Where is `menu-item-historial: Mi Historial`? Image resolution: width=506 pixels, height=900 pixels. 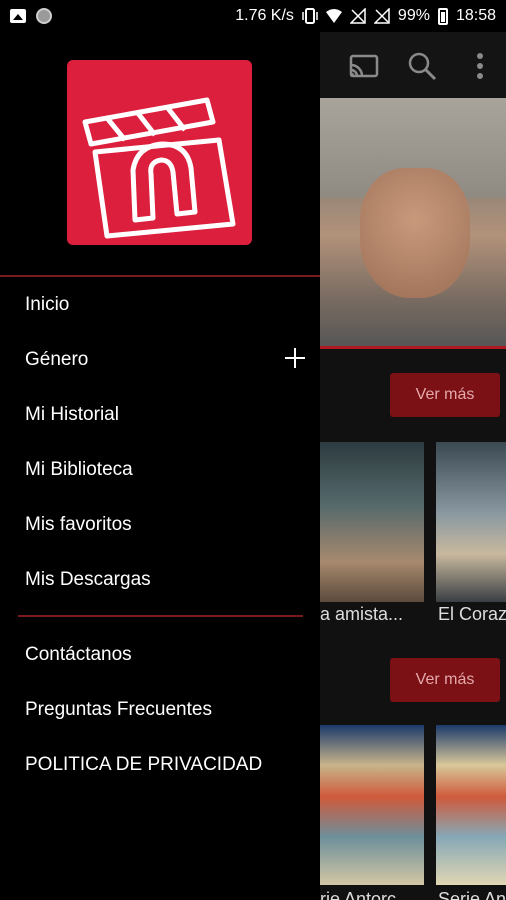
menu-item-historial: Mi Historial is located at coordinates (160, 415).